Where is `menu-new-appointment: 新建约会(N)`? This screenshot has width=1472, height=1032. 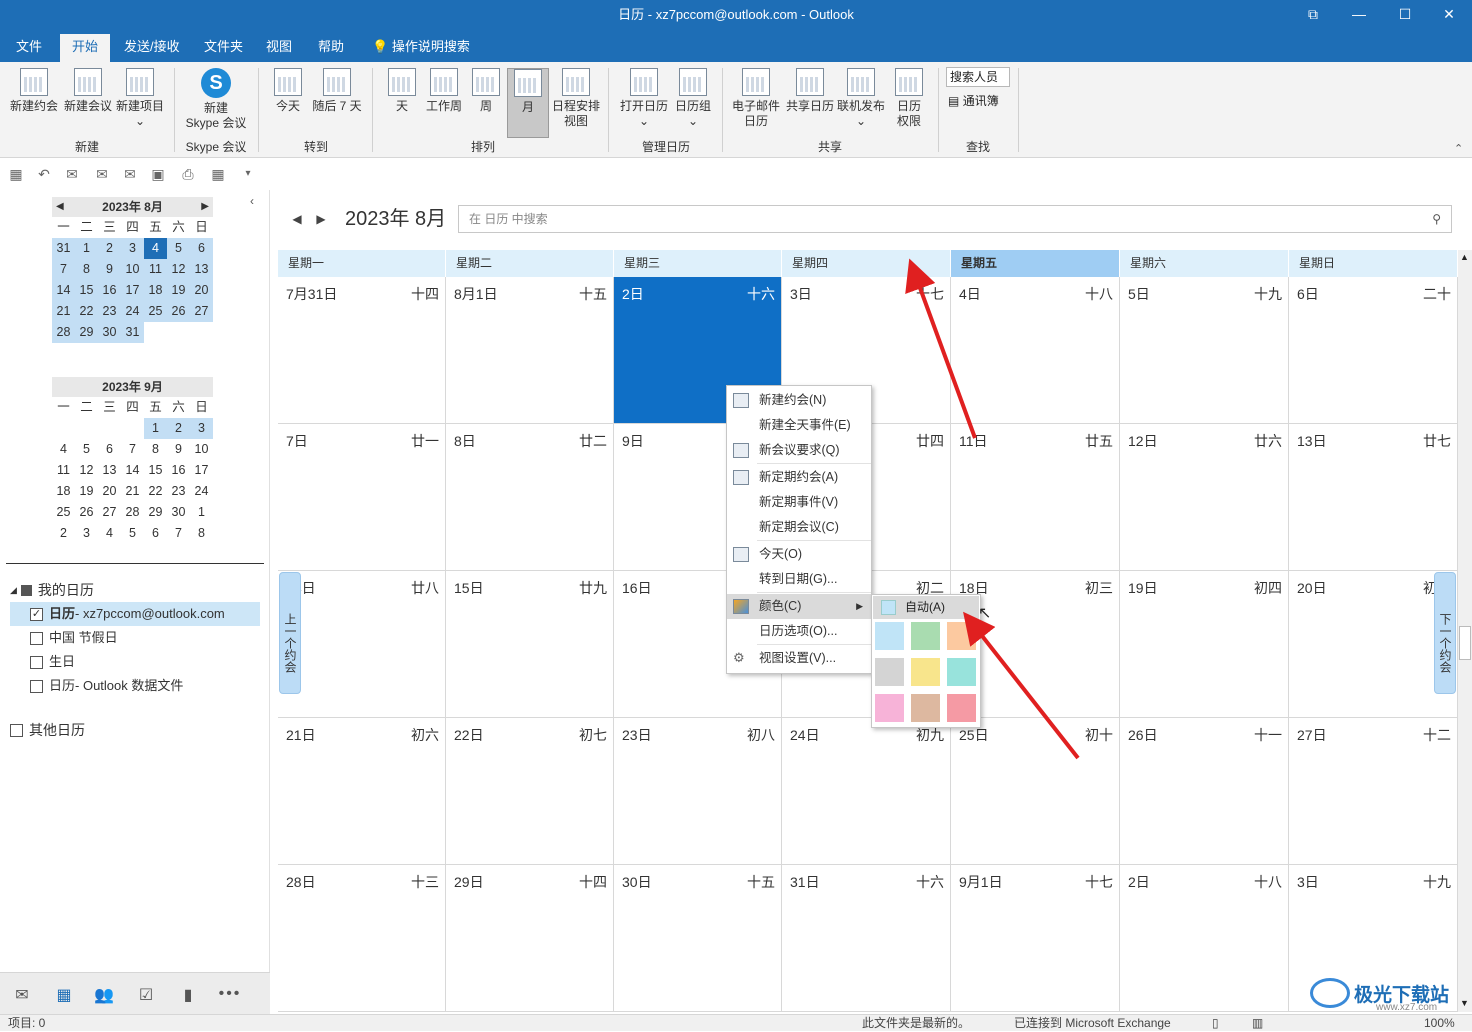 menu-new-appointment: 新建约会(N) is located at coordinates (799, 400).